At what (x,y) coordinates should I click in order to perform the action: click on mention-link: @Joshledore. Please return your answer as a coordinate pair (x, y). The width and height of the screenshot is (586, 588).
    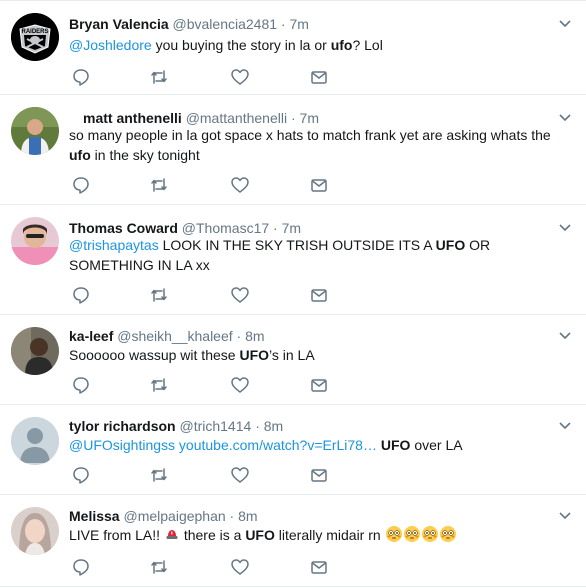
    Looking at the image, I should click on (110, 45).